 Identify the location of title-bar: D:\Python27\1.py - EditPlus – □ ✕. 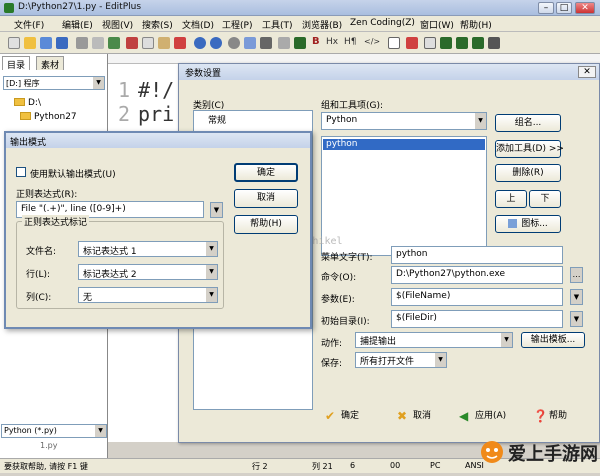
(300, 8).